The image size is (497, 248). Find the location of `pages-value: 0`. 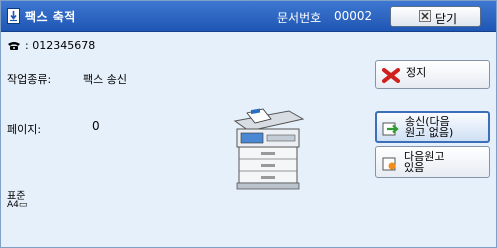

pages-value: 0 is located at coordinates (96, 126).